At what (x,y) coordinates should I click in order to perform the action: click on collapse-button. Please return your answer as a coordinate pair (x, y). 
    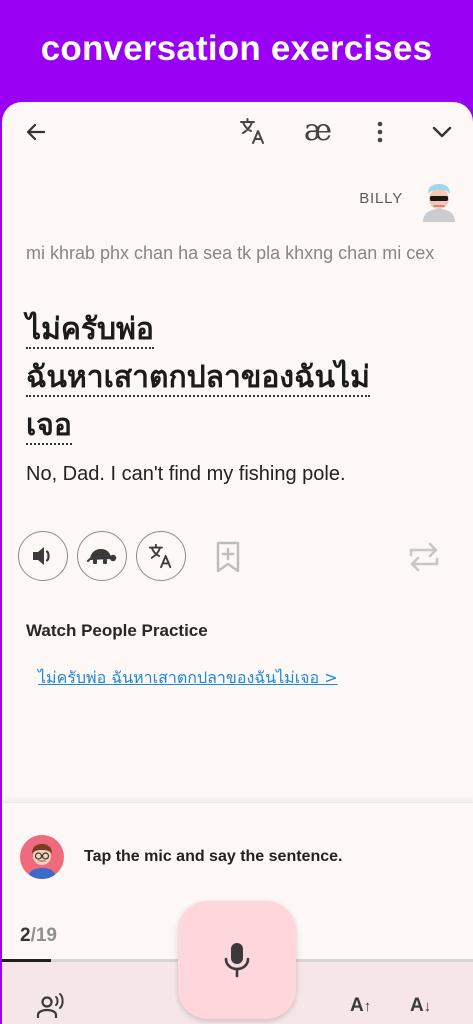
    Looking at the image, I should click on (442, 132).